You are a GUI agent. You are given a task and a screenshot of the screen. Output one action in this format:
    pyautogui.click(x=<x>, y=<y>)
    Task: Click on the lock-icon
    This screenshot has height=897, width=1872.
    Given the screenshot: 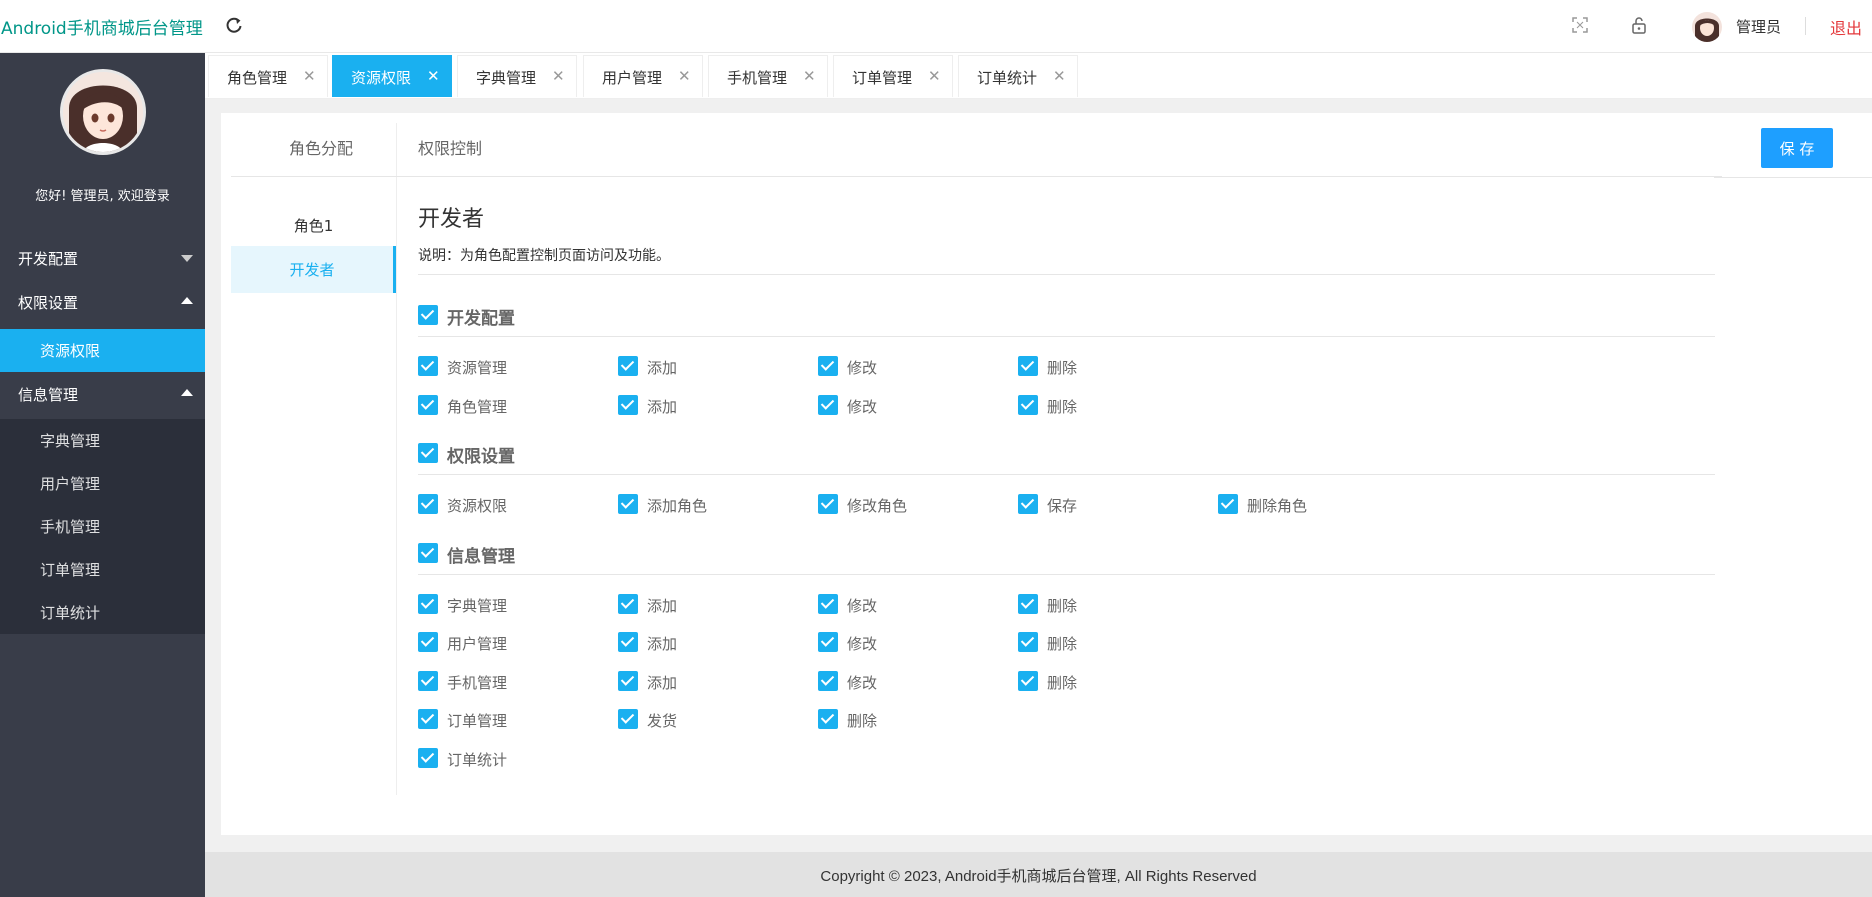 What is the action you would take?
    pyautogui.click(x=1639, y=25)
    